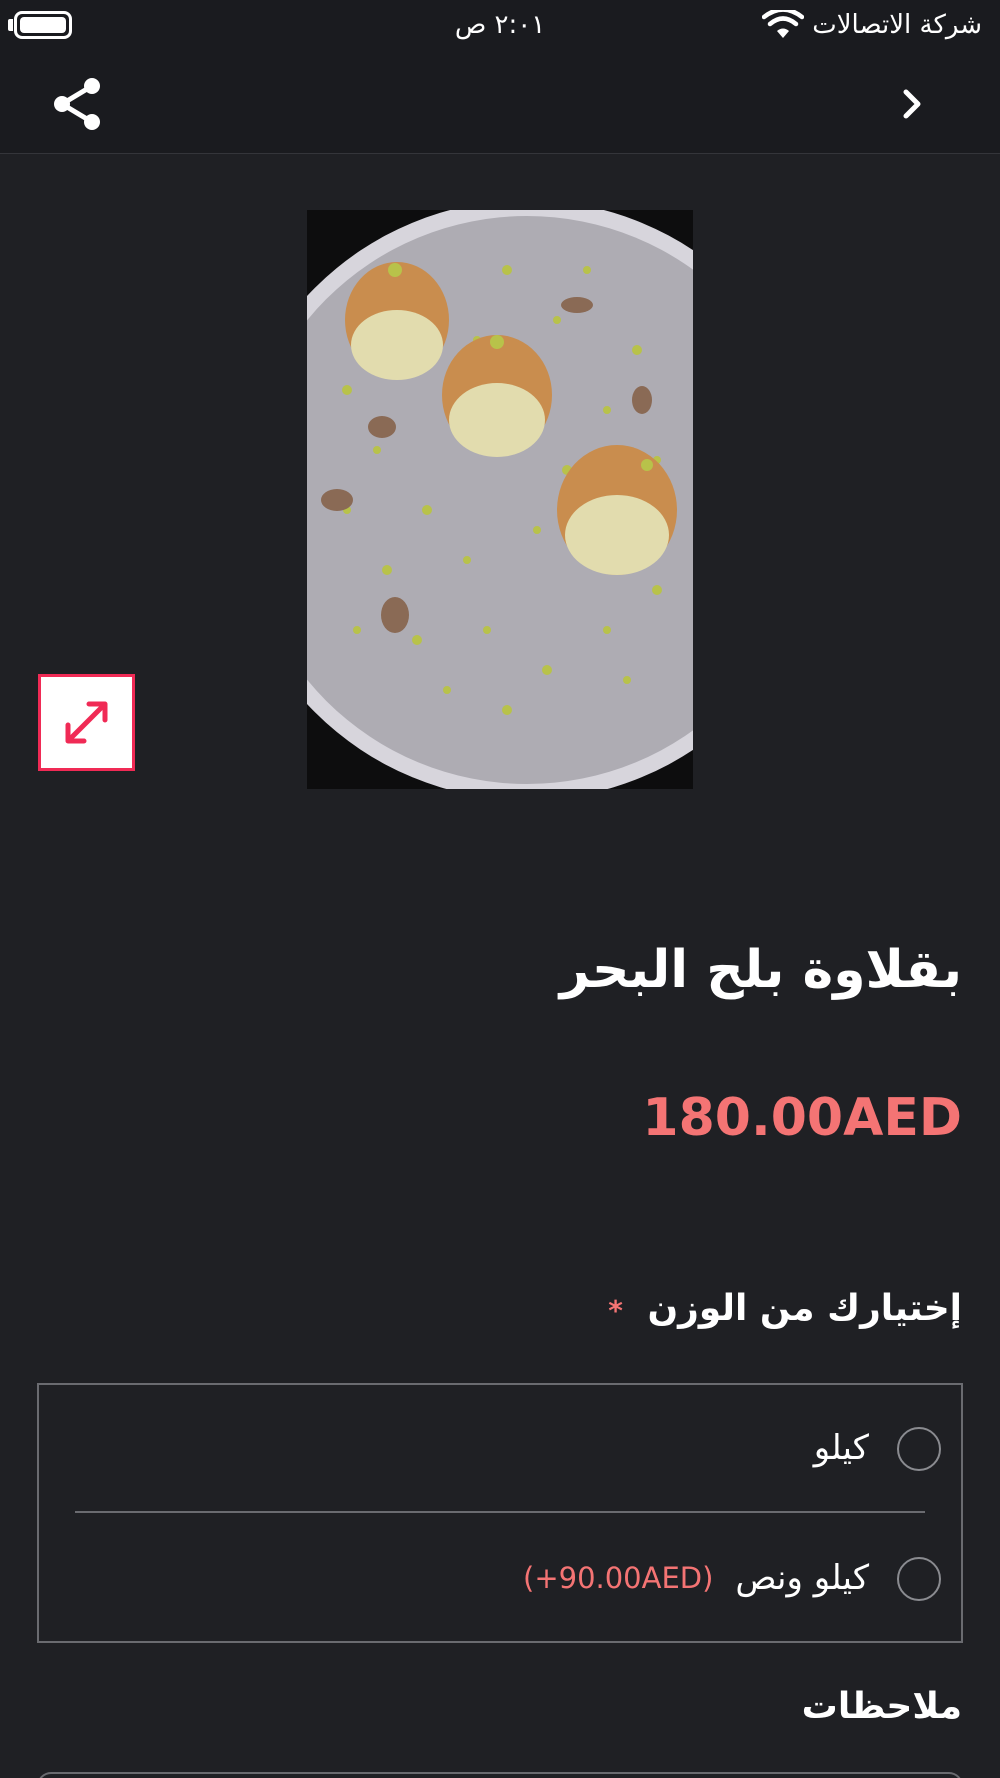 Image resolution: width=1000 pixels, height=1778 pixels. Describe the element at coordinates (802, 1118) in the screenshot. I see `product-price: 180.00AED` at that location.